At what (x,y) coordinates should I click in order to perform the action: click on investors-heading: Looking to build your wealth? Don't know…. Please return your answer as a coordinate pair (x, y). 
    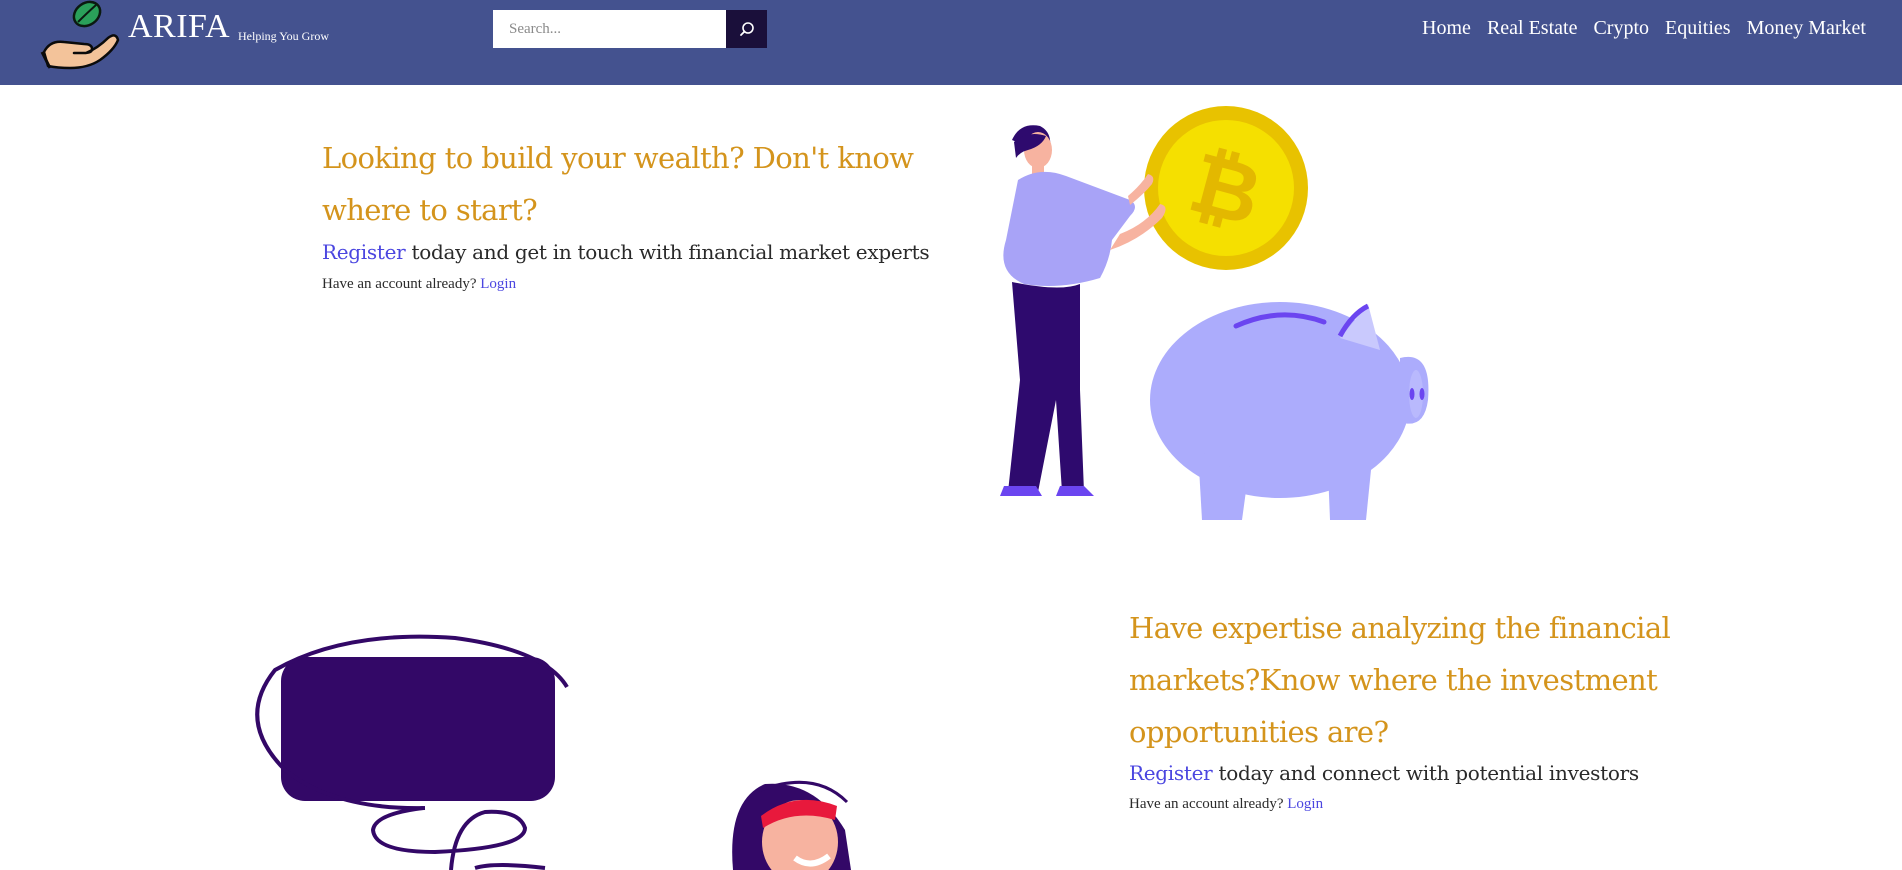
    Looking at the image, I should click on (618, 184).